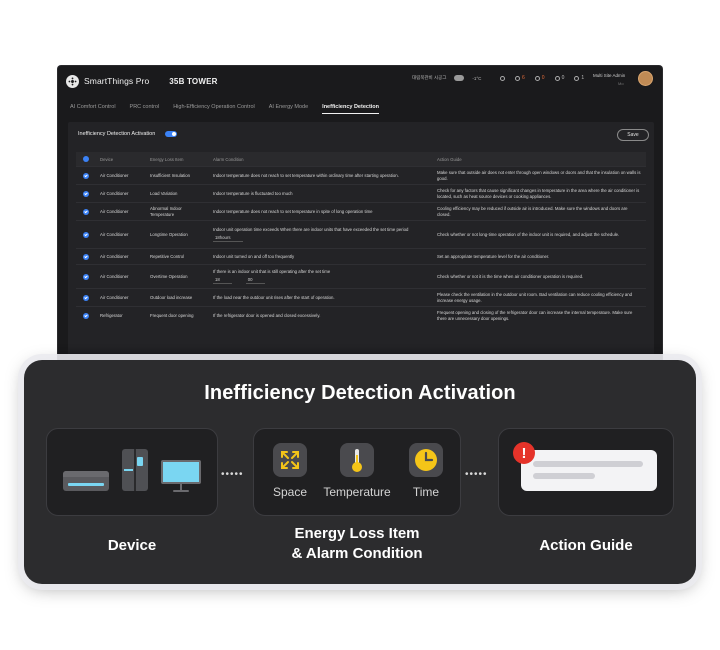  I want to click on alert-icon: !, so click(524, 453).